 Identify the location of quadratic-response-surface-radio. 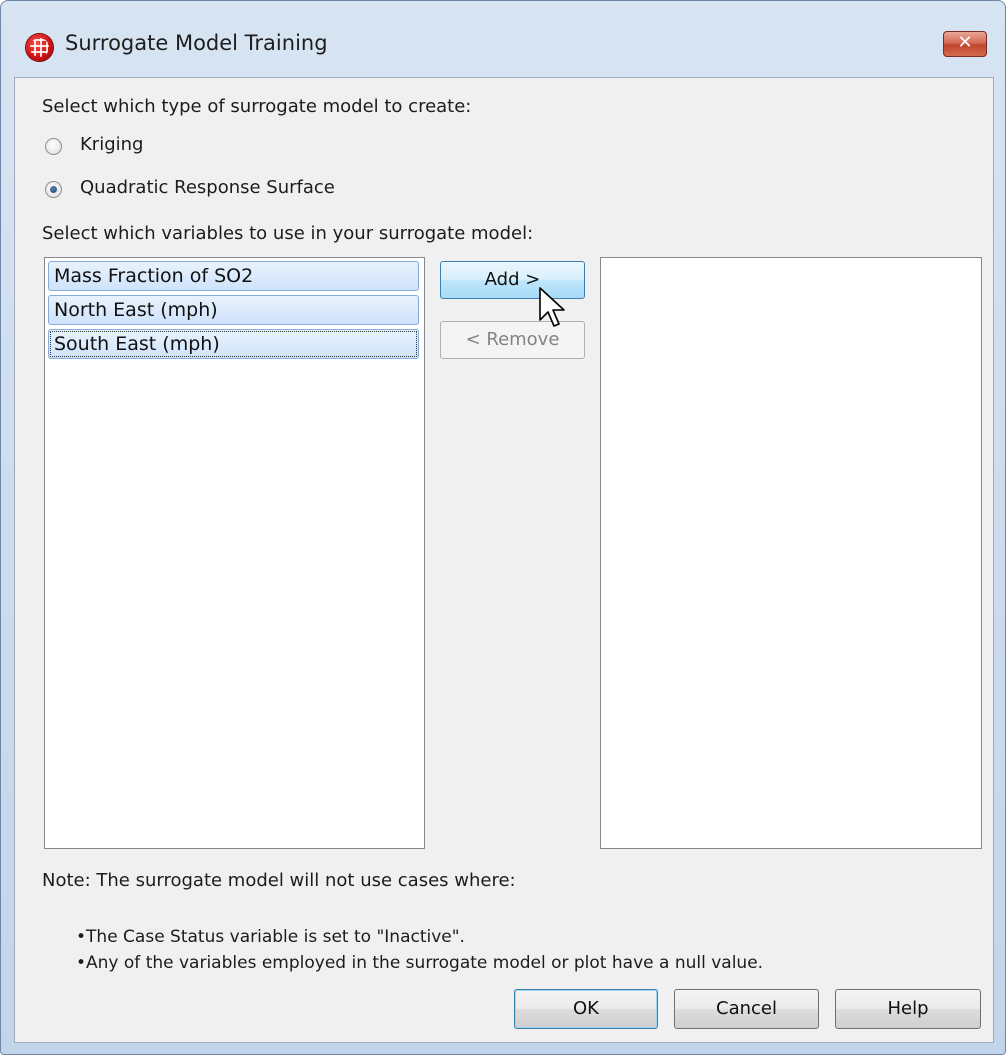
(53, 189).